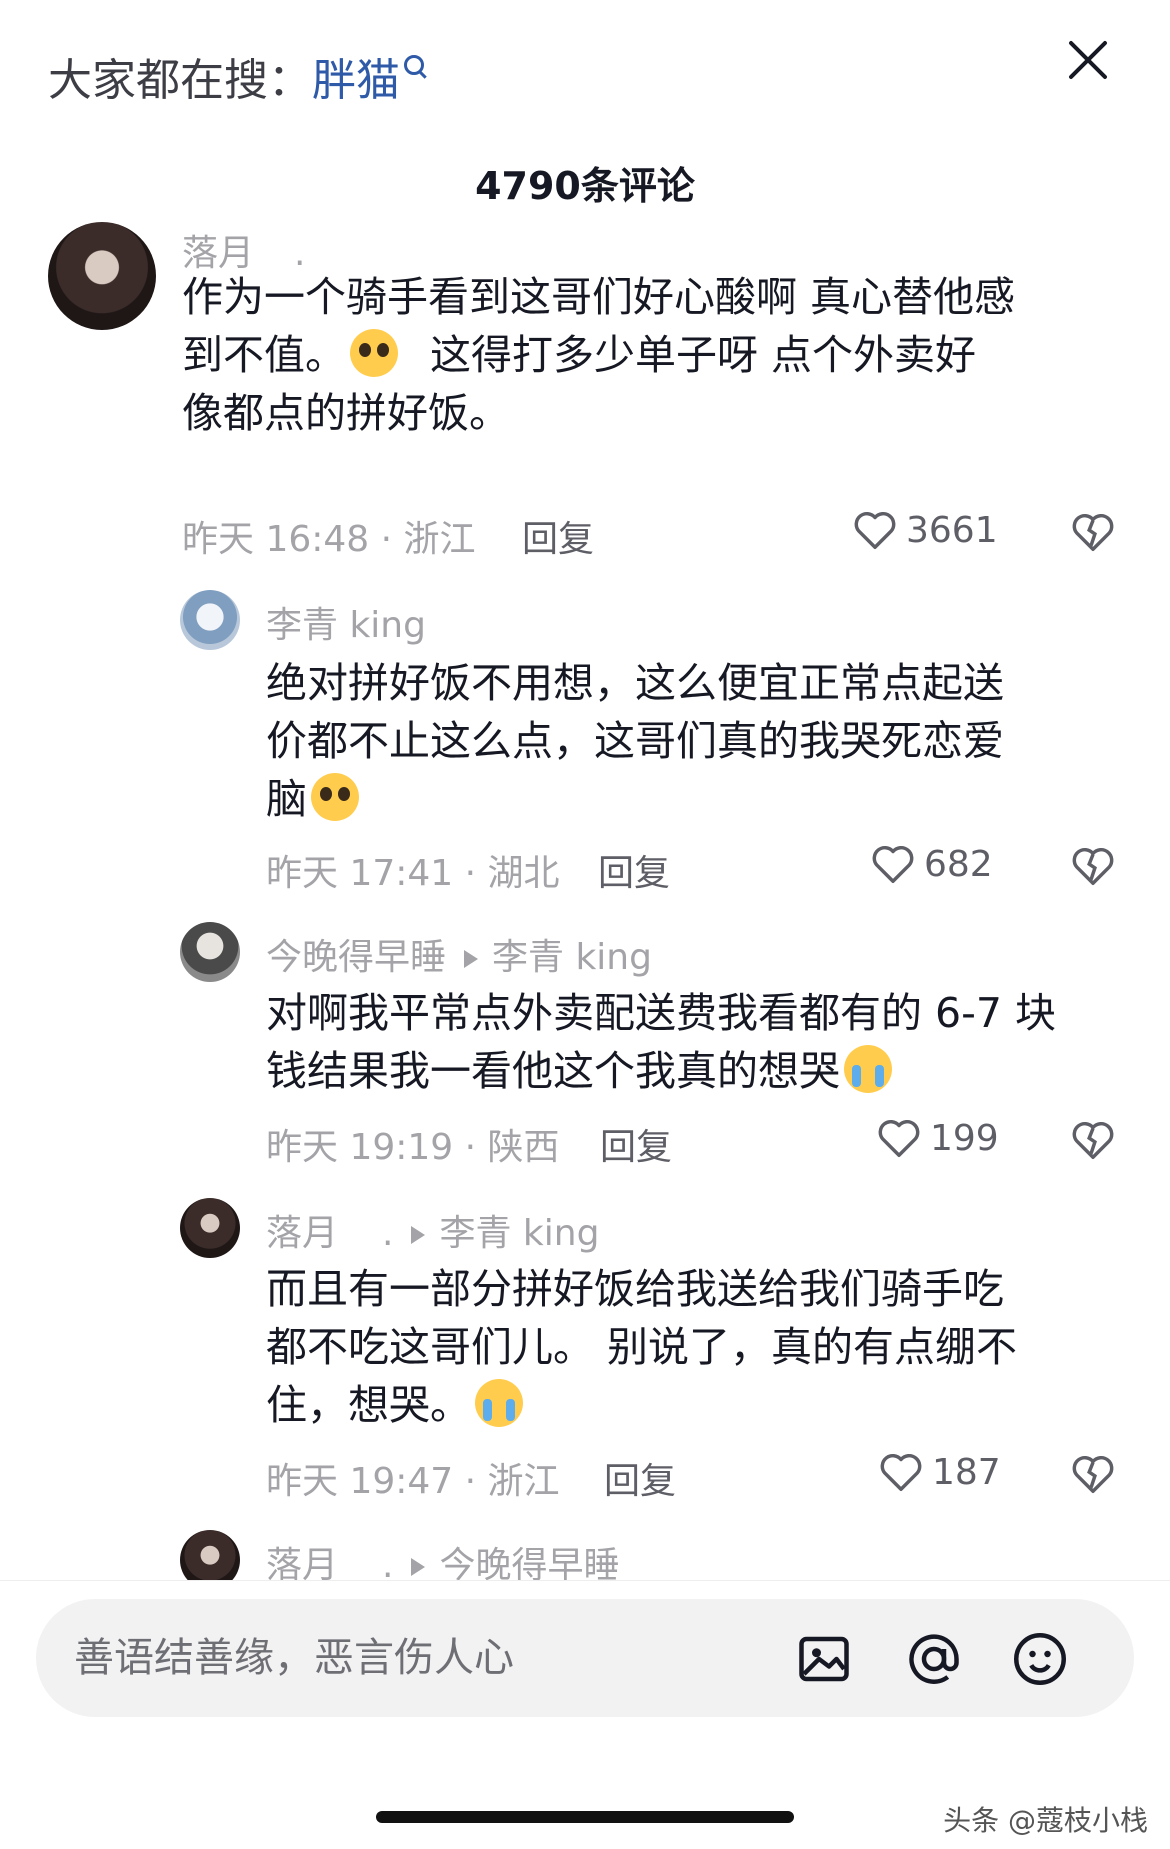 Image resolution: width=1170 pixels, height=1849 pixels. Describe the element at coordinates (966, 1472) in the screenshot. I see `like-count: 187` at that location.